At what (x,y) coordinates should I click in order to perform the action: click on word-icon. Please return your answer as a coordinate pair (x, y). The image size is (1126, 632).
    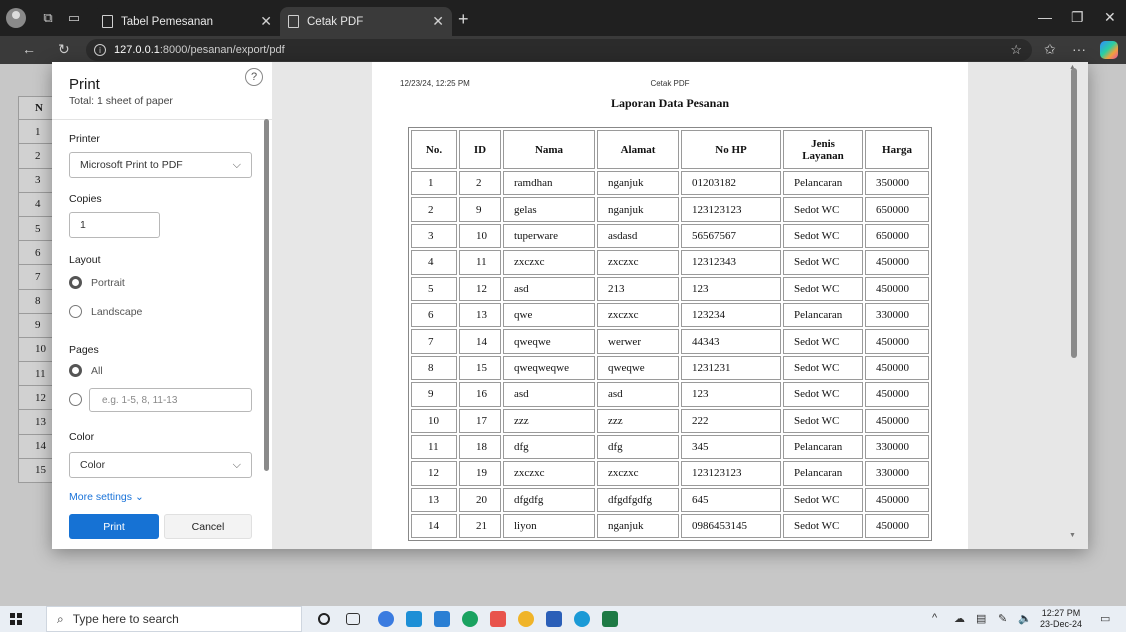
    Looking at the image, I should click on (554, 619).